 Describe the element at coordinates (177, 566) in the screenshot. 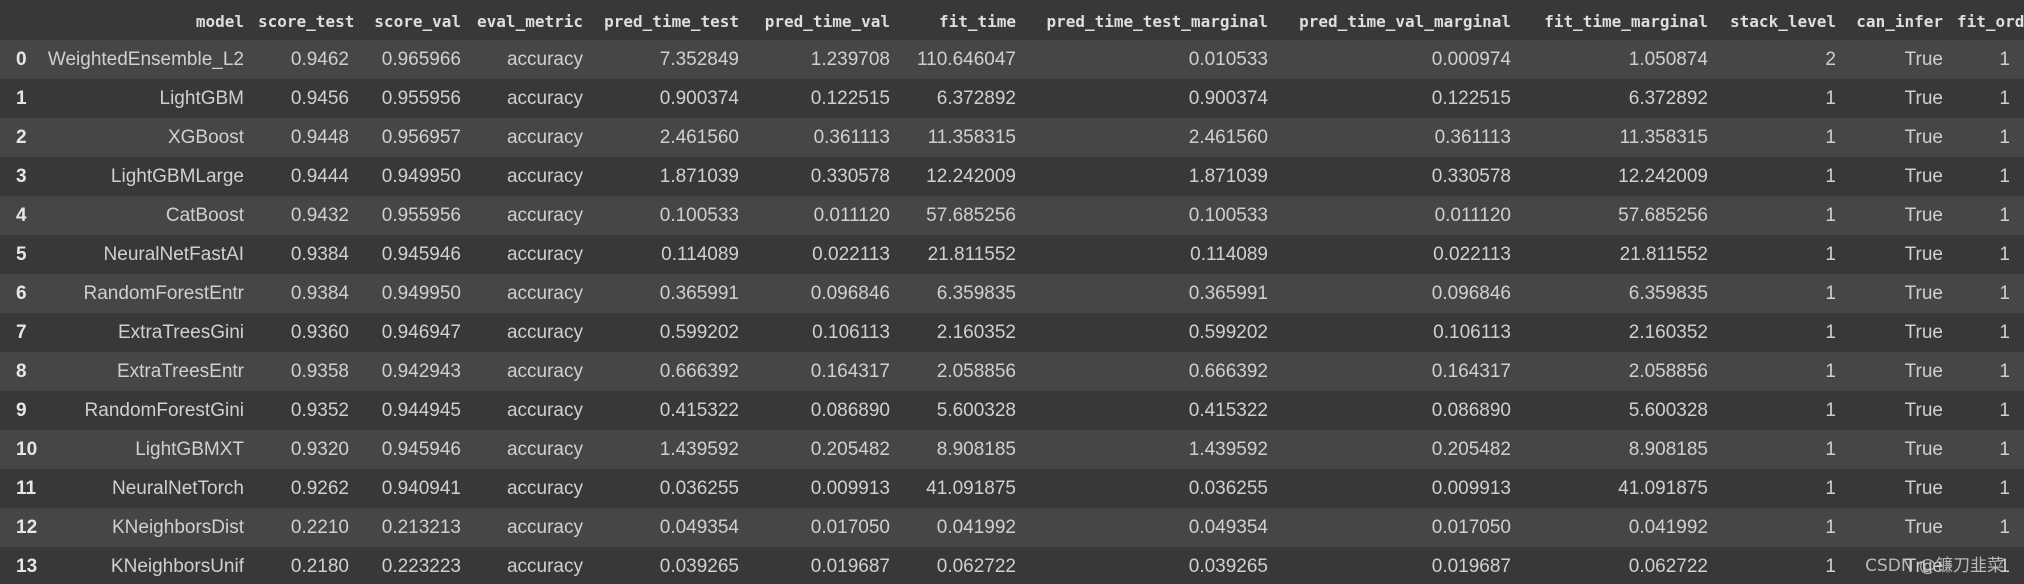

I see `table-cell: KNeighborsUnif` at that location.